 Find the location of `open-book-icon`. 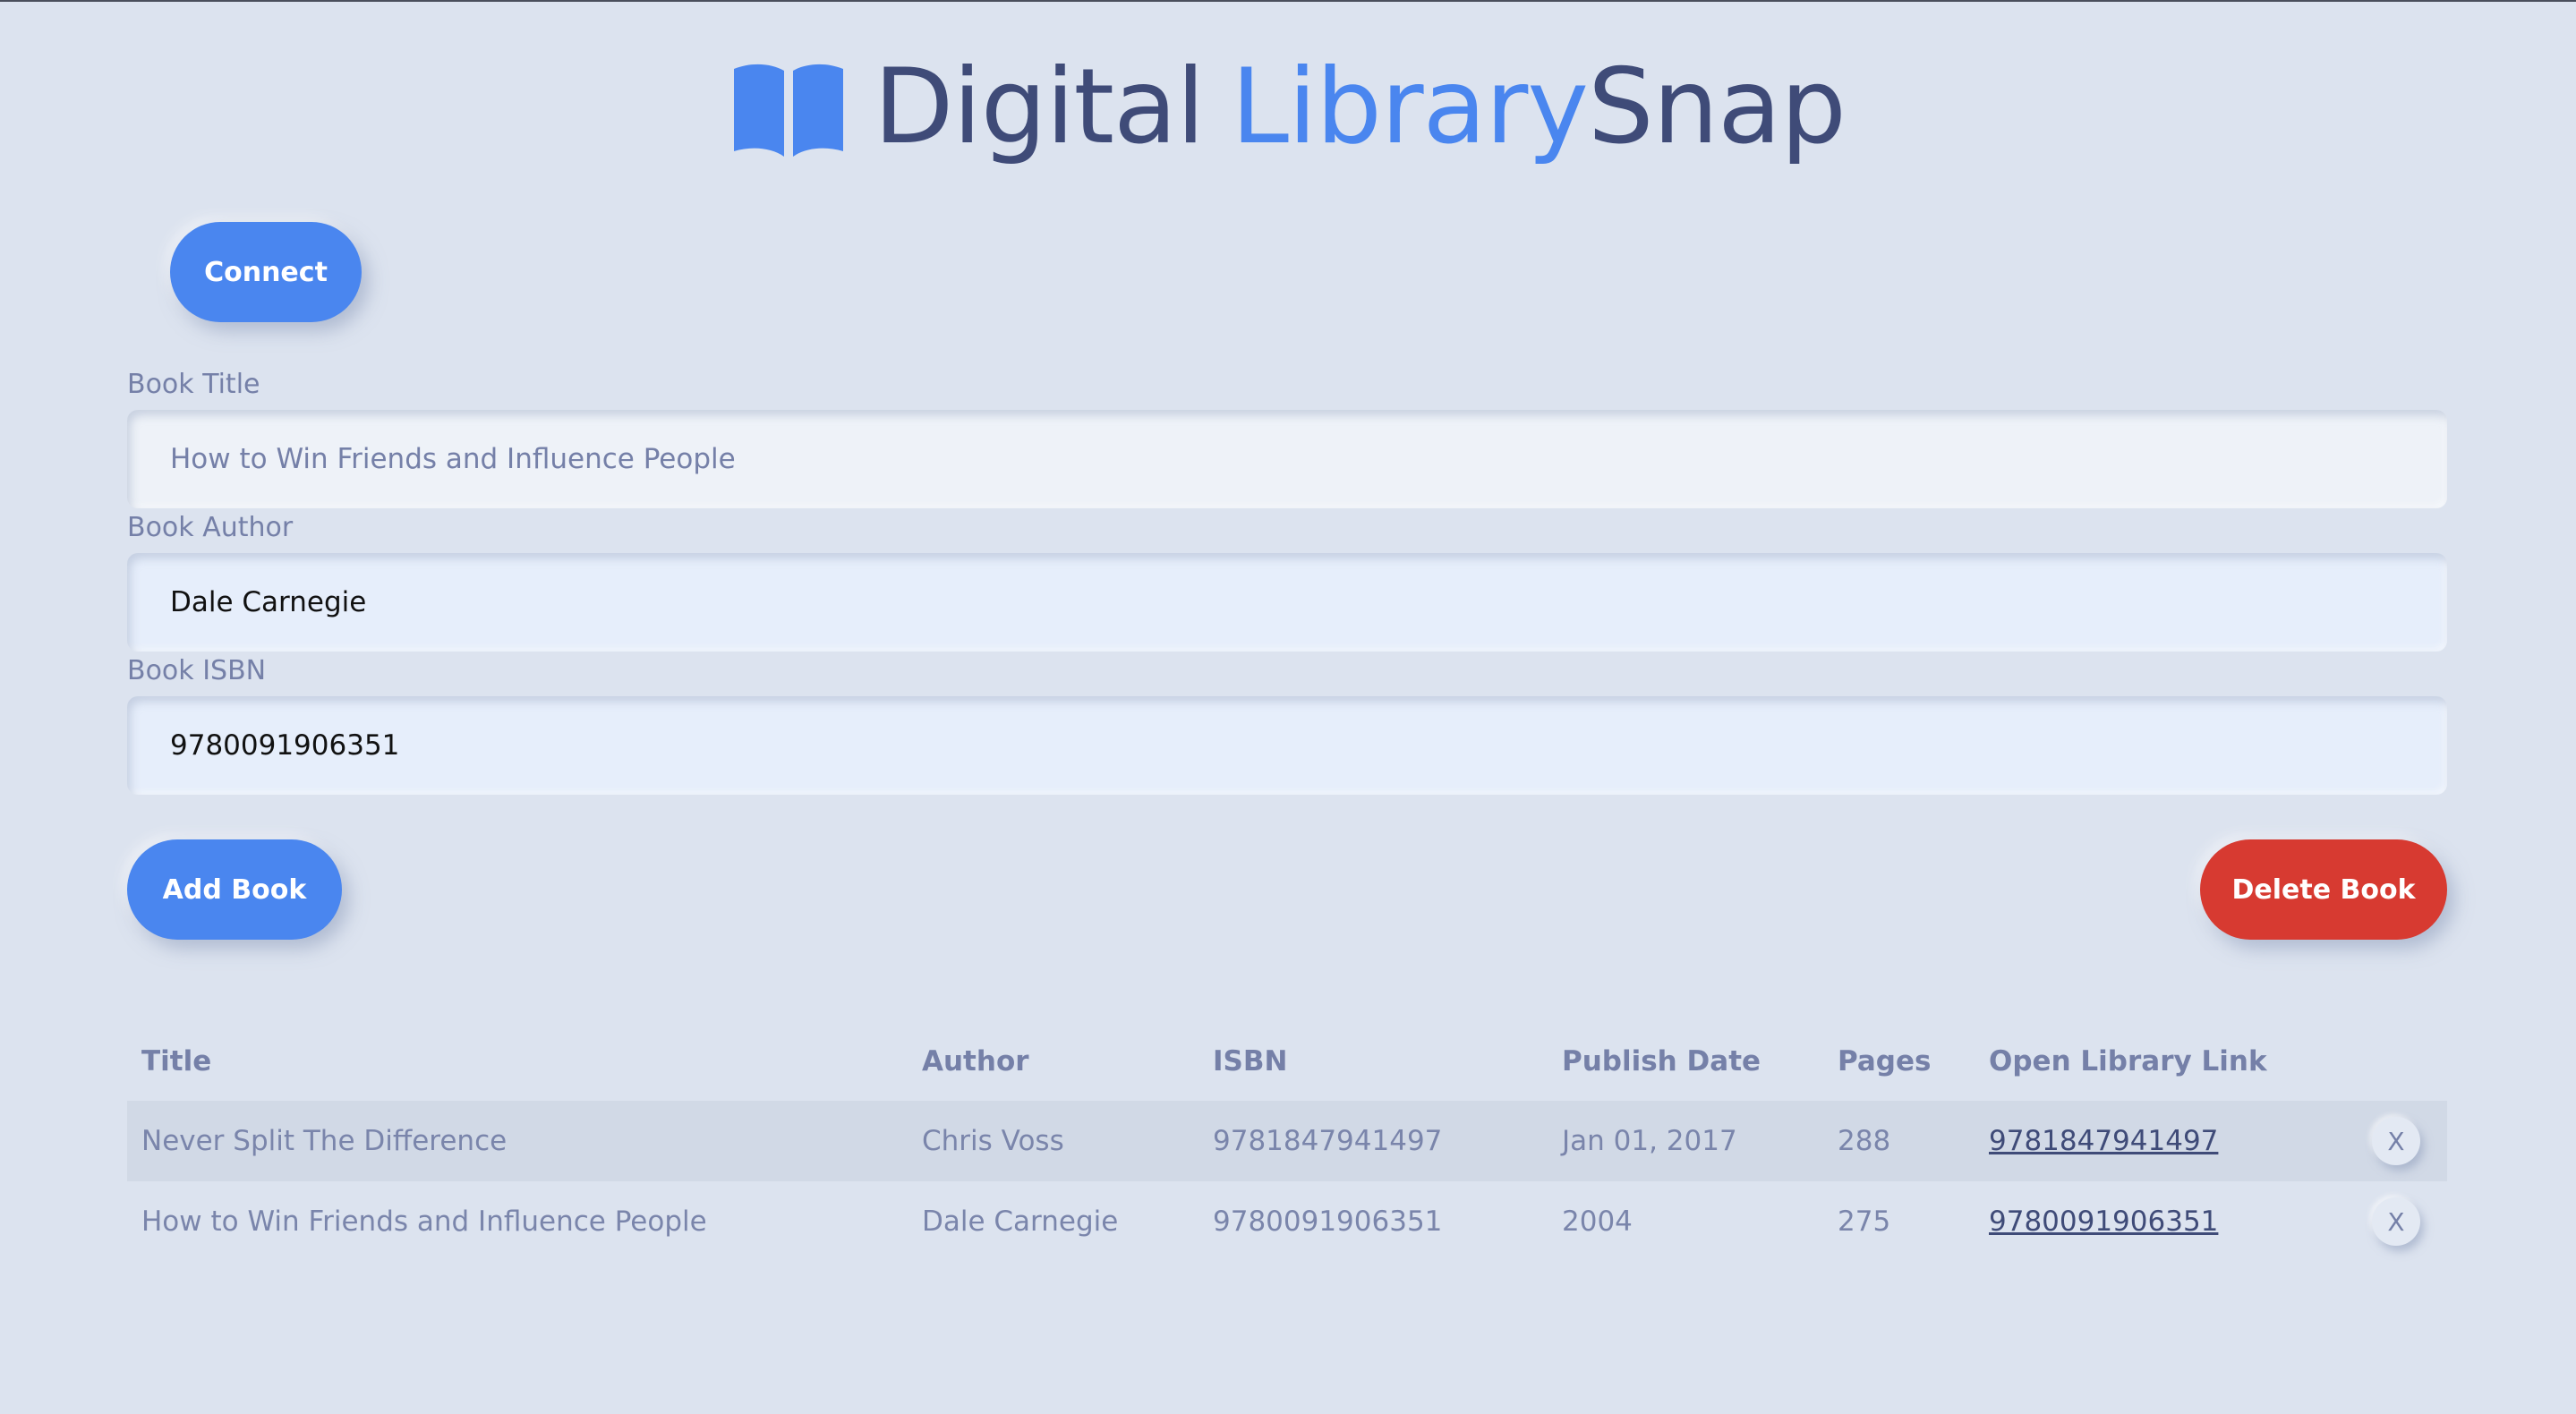

open-book-icon is located at coordinates (789, 110).